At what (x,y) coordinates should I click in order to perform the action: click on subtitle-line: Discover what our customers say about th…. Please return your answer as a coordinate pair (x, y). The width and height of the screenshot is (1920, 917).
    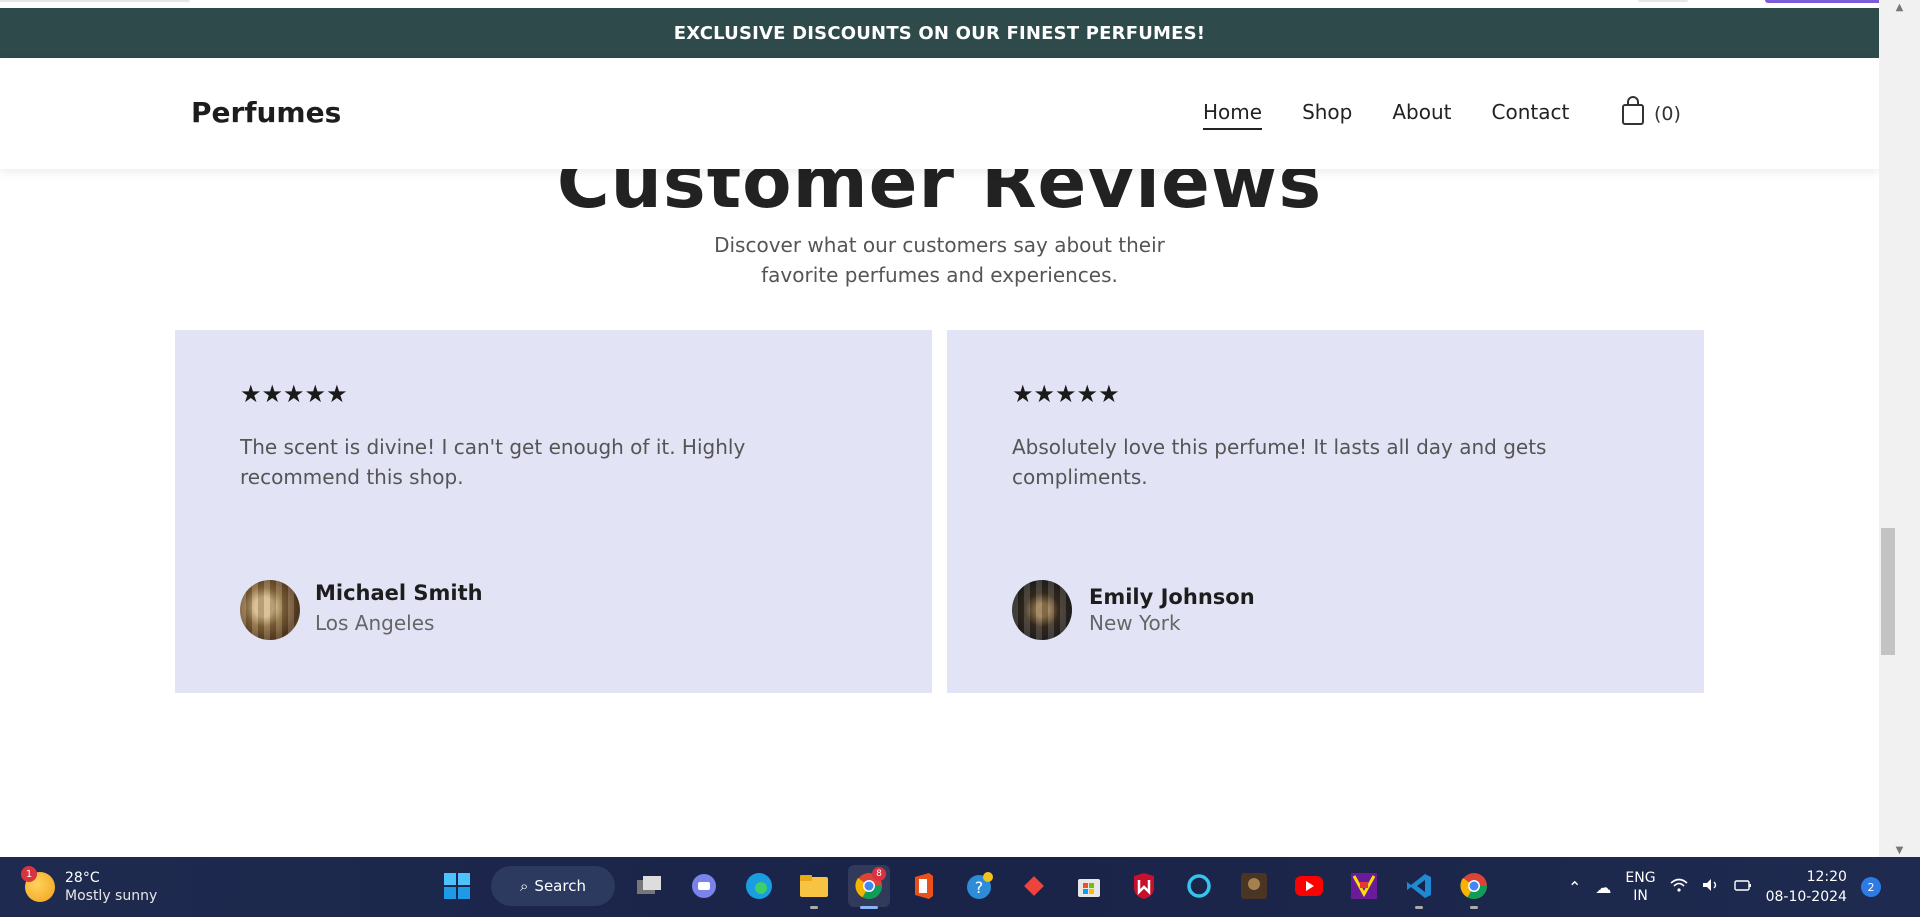
    Looking at the image, I should click on (939, 245).